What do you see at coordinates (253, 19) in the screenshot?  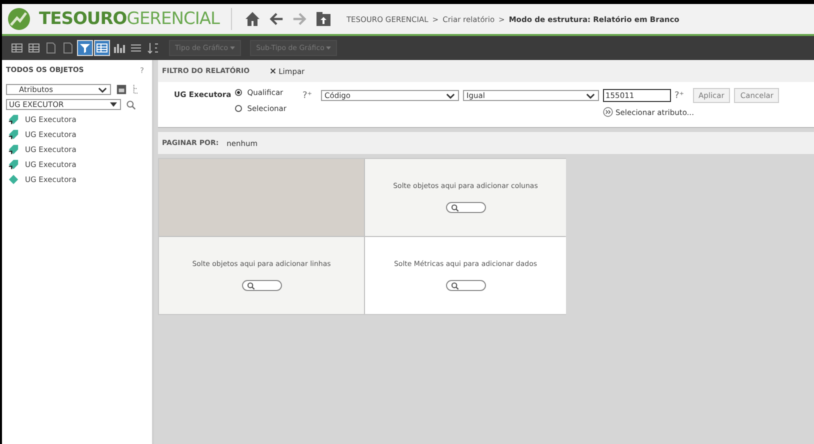 I see `home-icon` at bounding box center [253, 19].